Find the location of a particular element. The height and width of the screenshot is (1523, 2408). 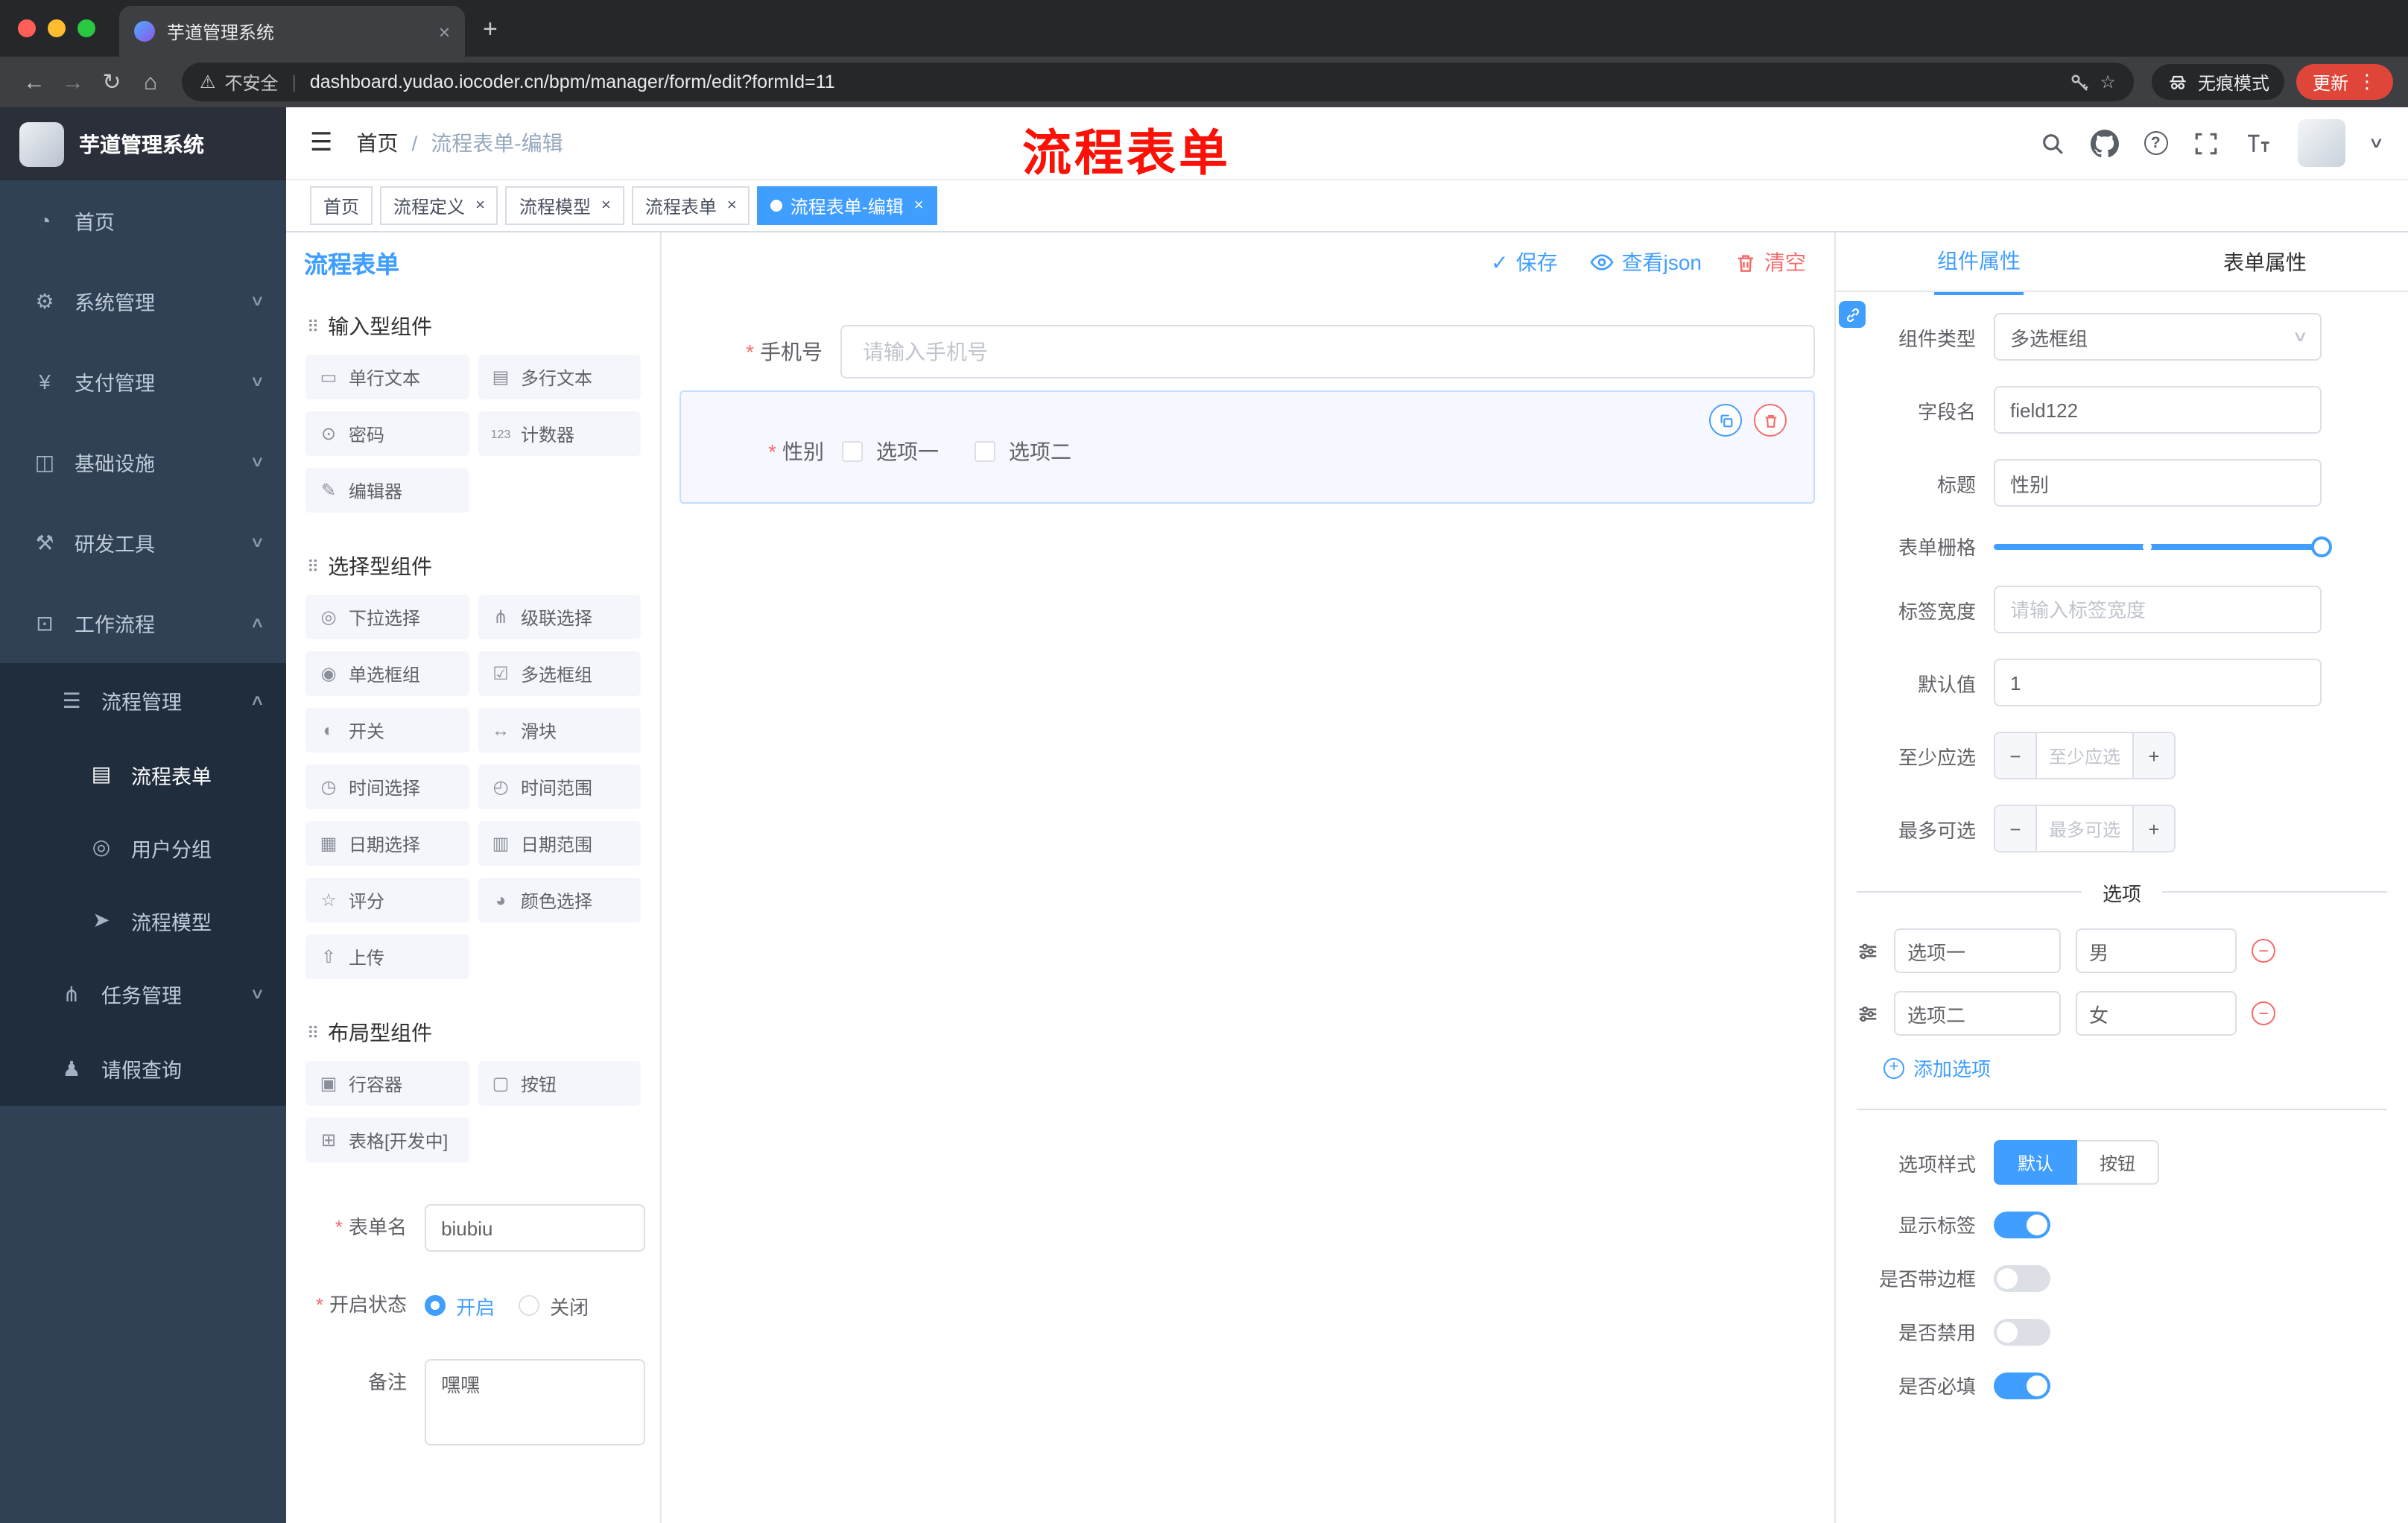

palette-item-multi-line-text: ▤ 多行文本 is located at coordinates (559, 377).